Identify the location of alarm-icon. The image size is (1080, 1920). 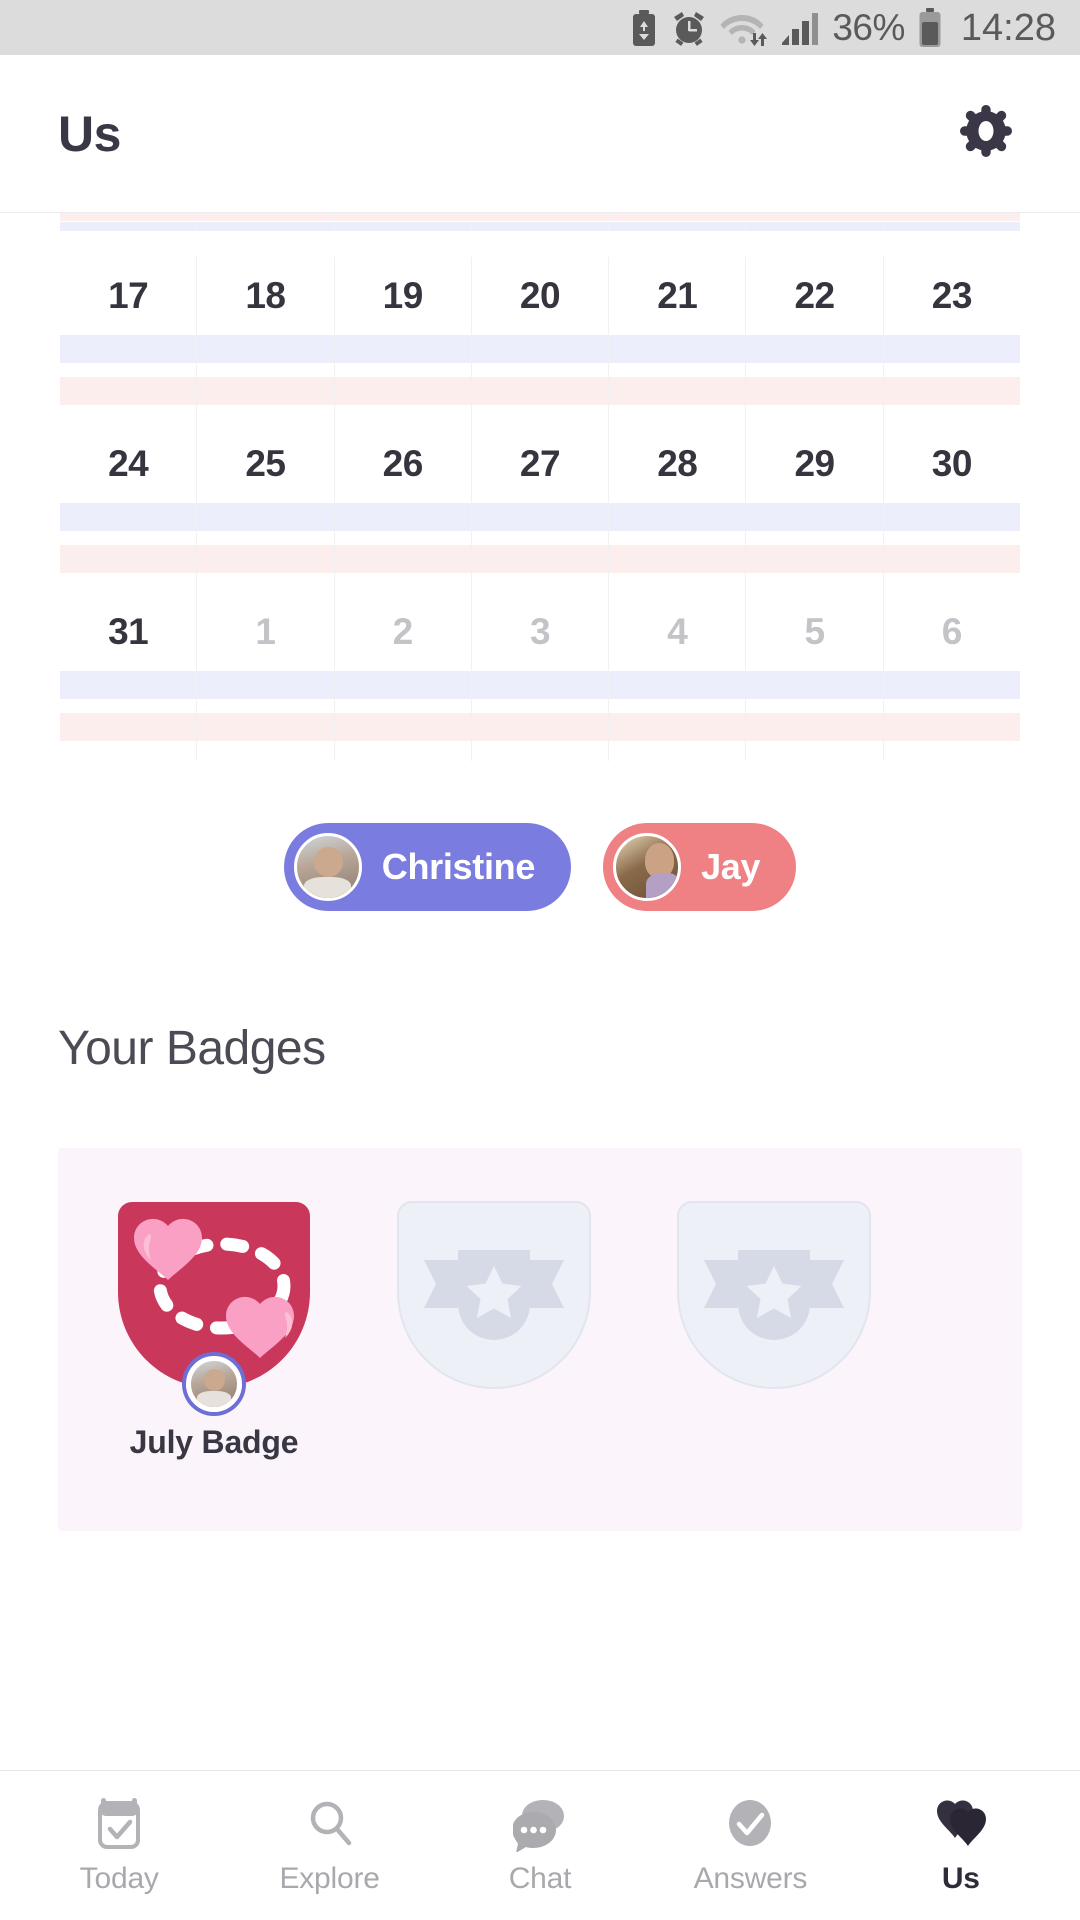
(689, 28).